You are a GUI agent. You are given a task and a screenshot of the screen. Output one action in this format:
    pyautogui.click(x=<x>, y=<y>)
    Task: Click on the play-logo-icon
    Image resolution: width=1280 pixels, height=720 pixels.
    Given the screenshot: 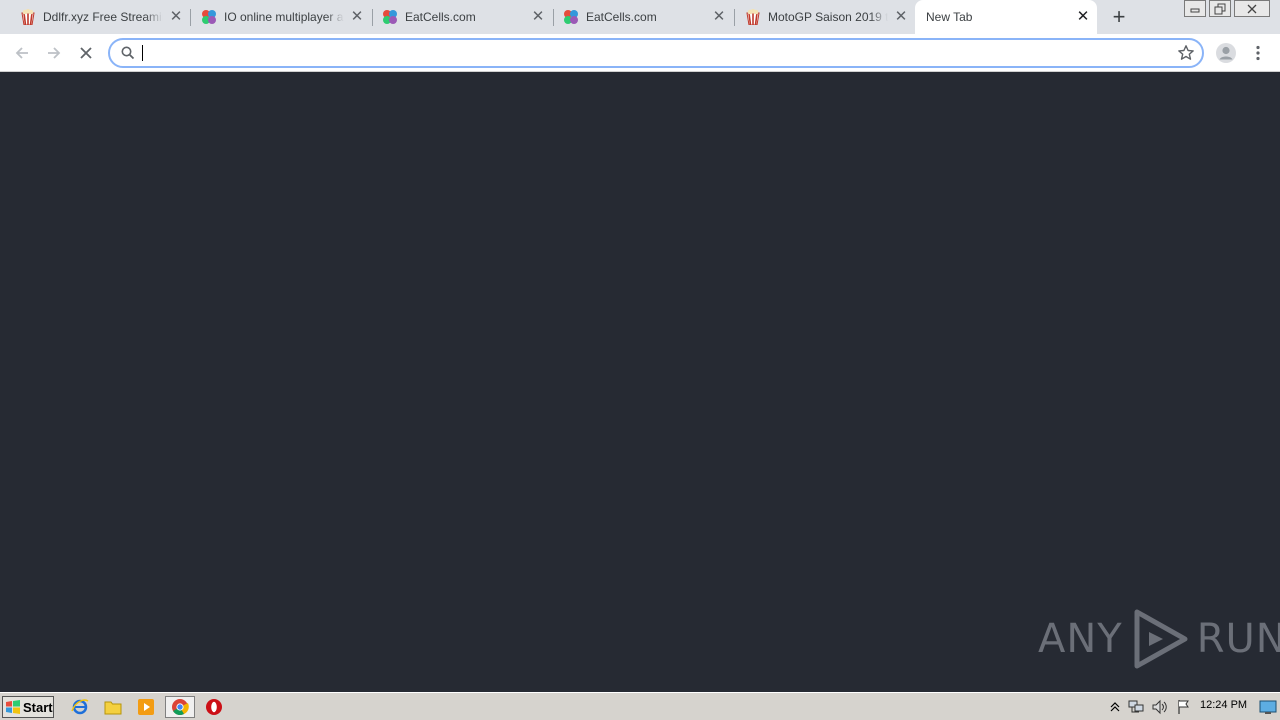 What is the action you would take?
    pyautogui.click(x=1161, y=639)
    